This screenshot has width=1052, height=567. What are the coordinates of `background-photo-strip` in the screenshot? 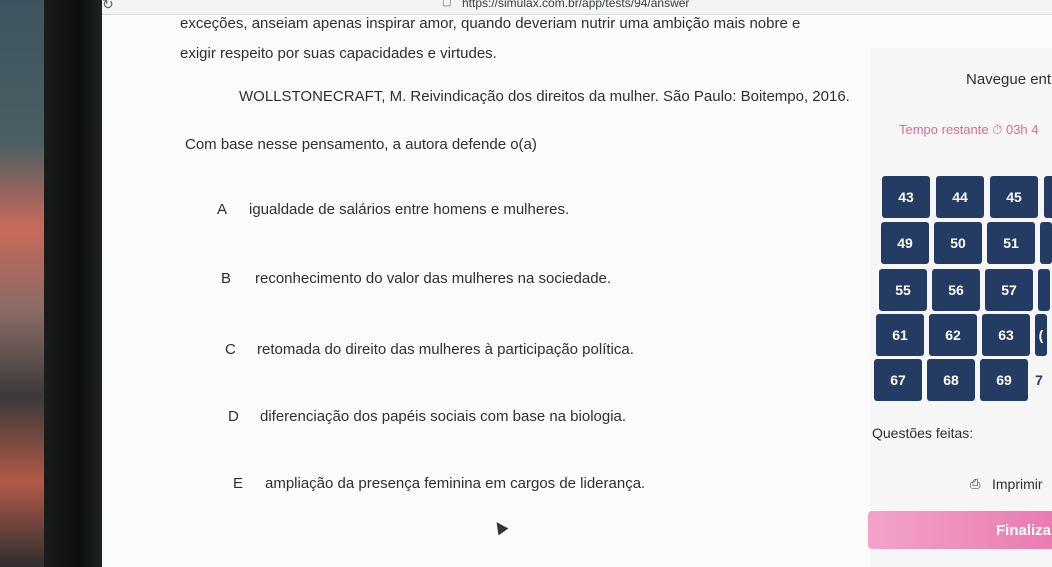 It's located at (22, 283).